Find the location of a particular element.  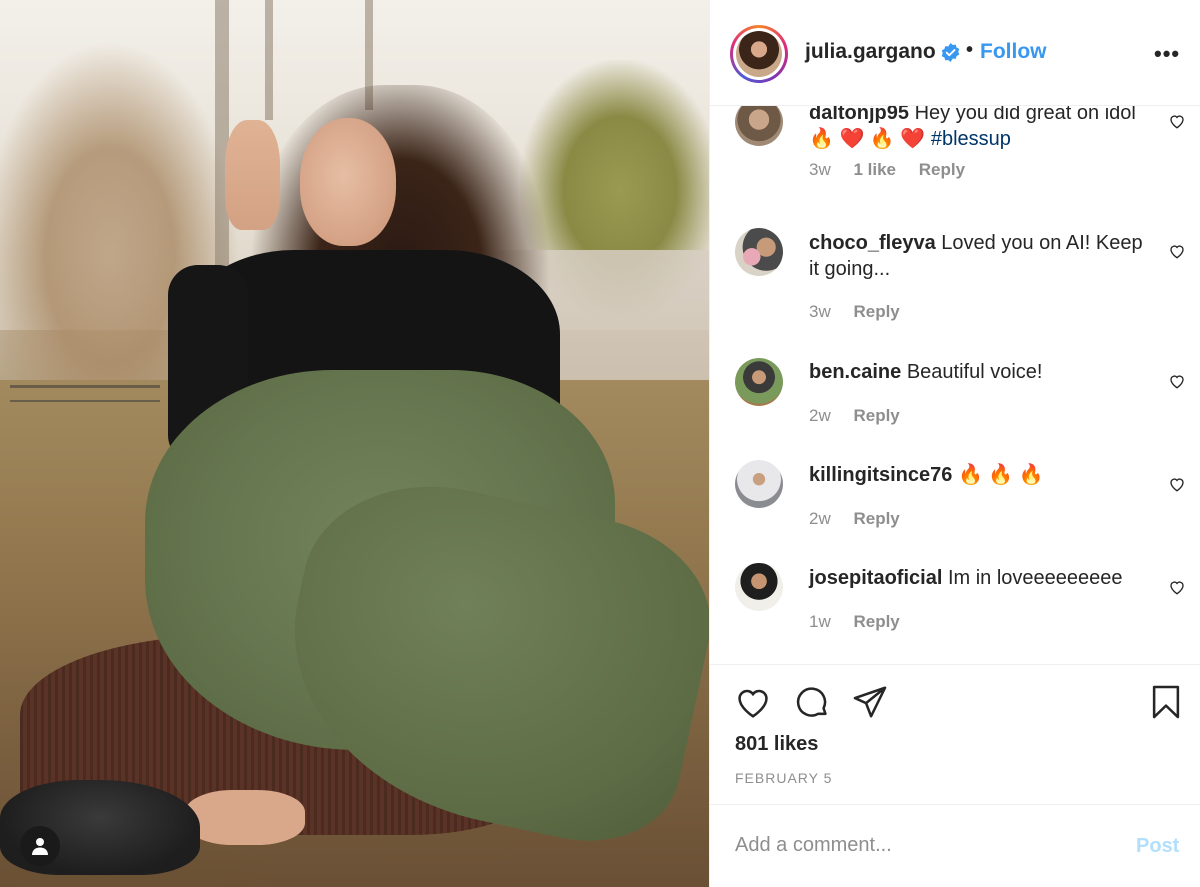

commenter-username: daltonjp95 is located at coordinates (859, 115).